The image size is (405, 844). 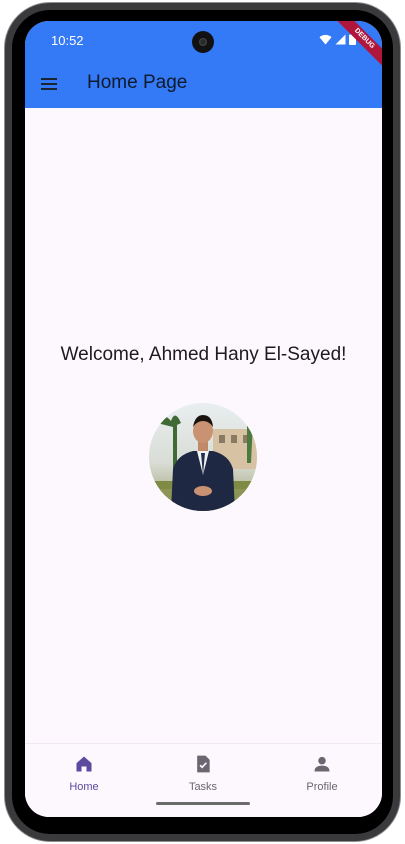 What do you see at coordinates (203, 64) in the screenshot?
I see `app-bar: 10:52 DEBUG Home Page` at bounding box center [203, 64].